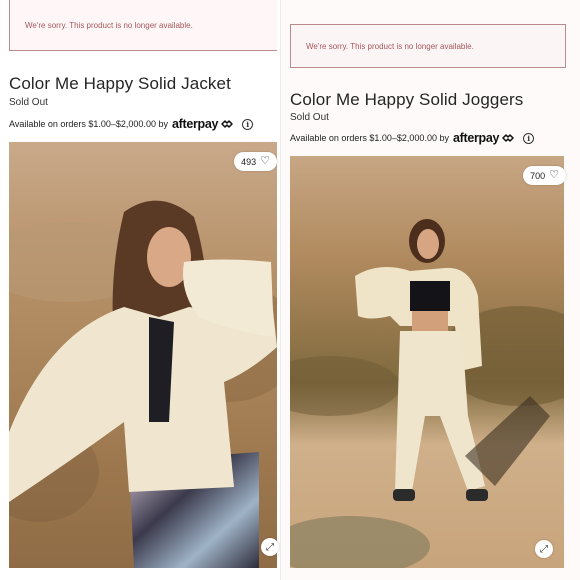  I want to click on like-counter: 700 ♡, so click(544, 175).